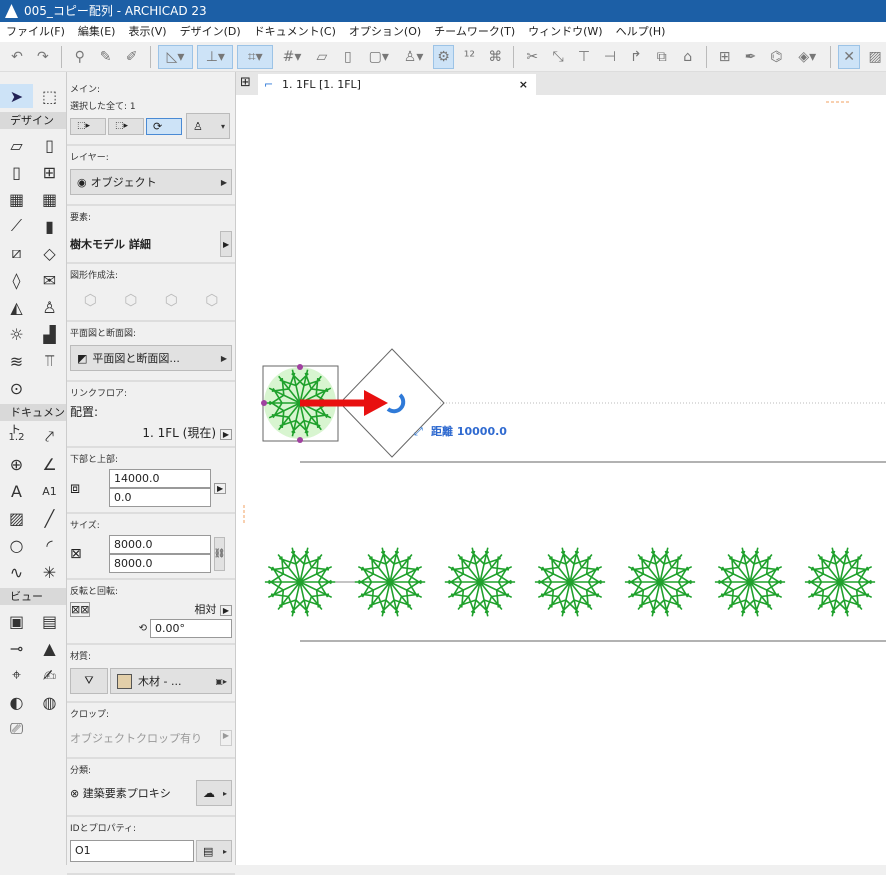 Image resolution: width=886 pixels, height=875 pixels. I want to click on column-grid-icon: ▦, so click(49, 199).